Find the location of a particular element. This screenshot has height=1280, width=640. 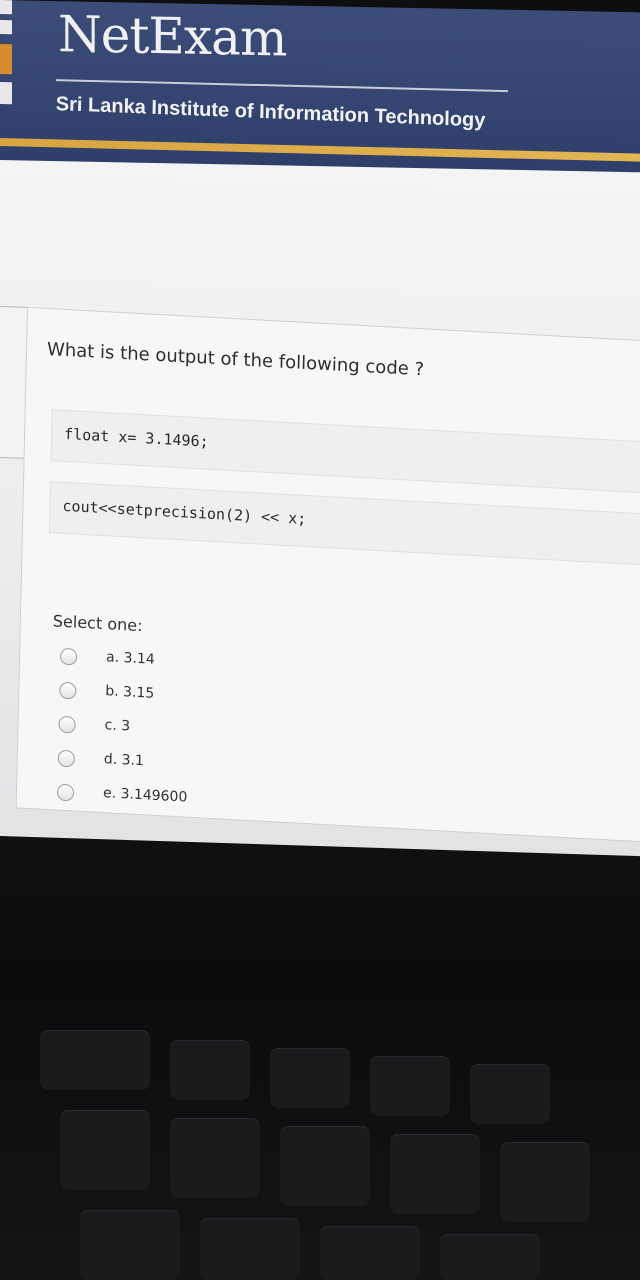

select-one-label: Select one: is located at coordinates (97, 623).